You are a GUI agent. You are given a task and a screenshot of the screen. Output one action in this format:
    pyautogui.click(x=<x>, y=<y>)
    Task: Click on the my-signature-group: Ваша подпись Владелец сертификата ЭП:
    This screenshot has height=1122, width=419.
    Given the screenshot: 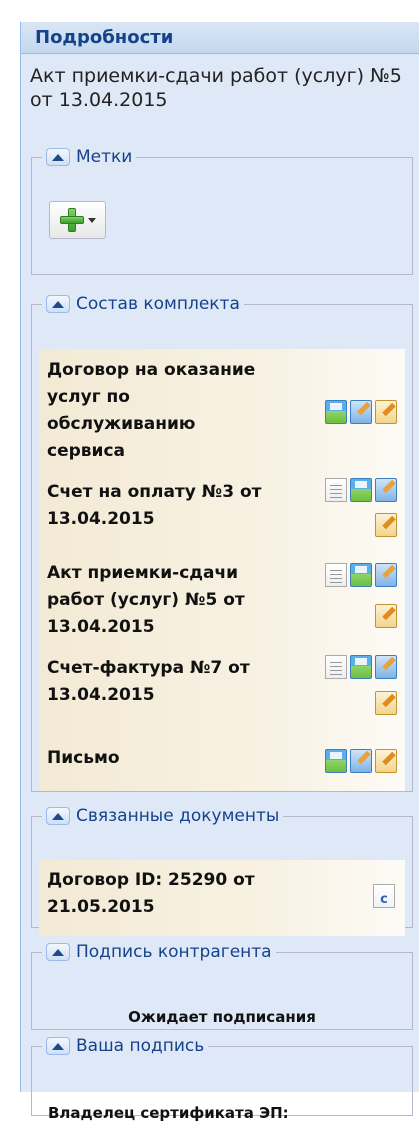 What is the action you would take?
    pyautogui.click(x=222, y=1079)
    